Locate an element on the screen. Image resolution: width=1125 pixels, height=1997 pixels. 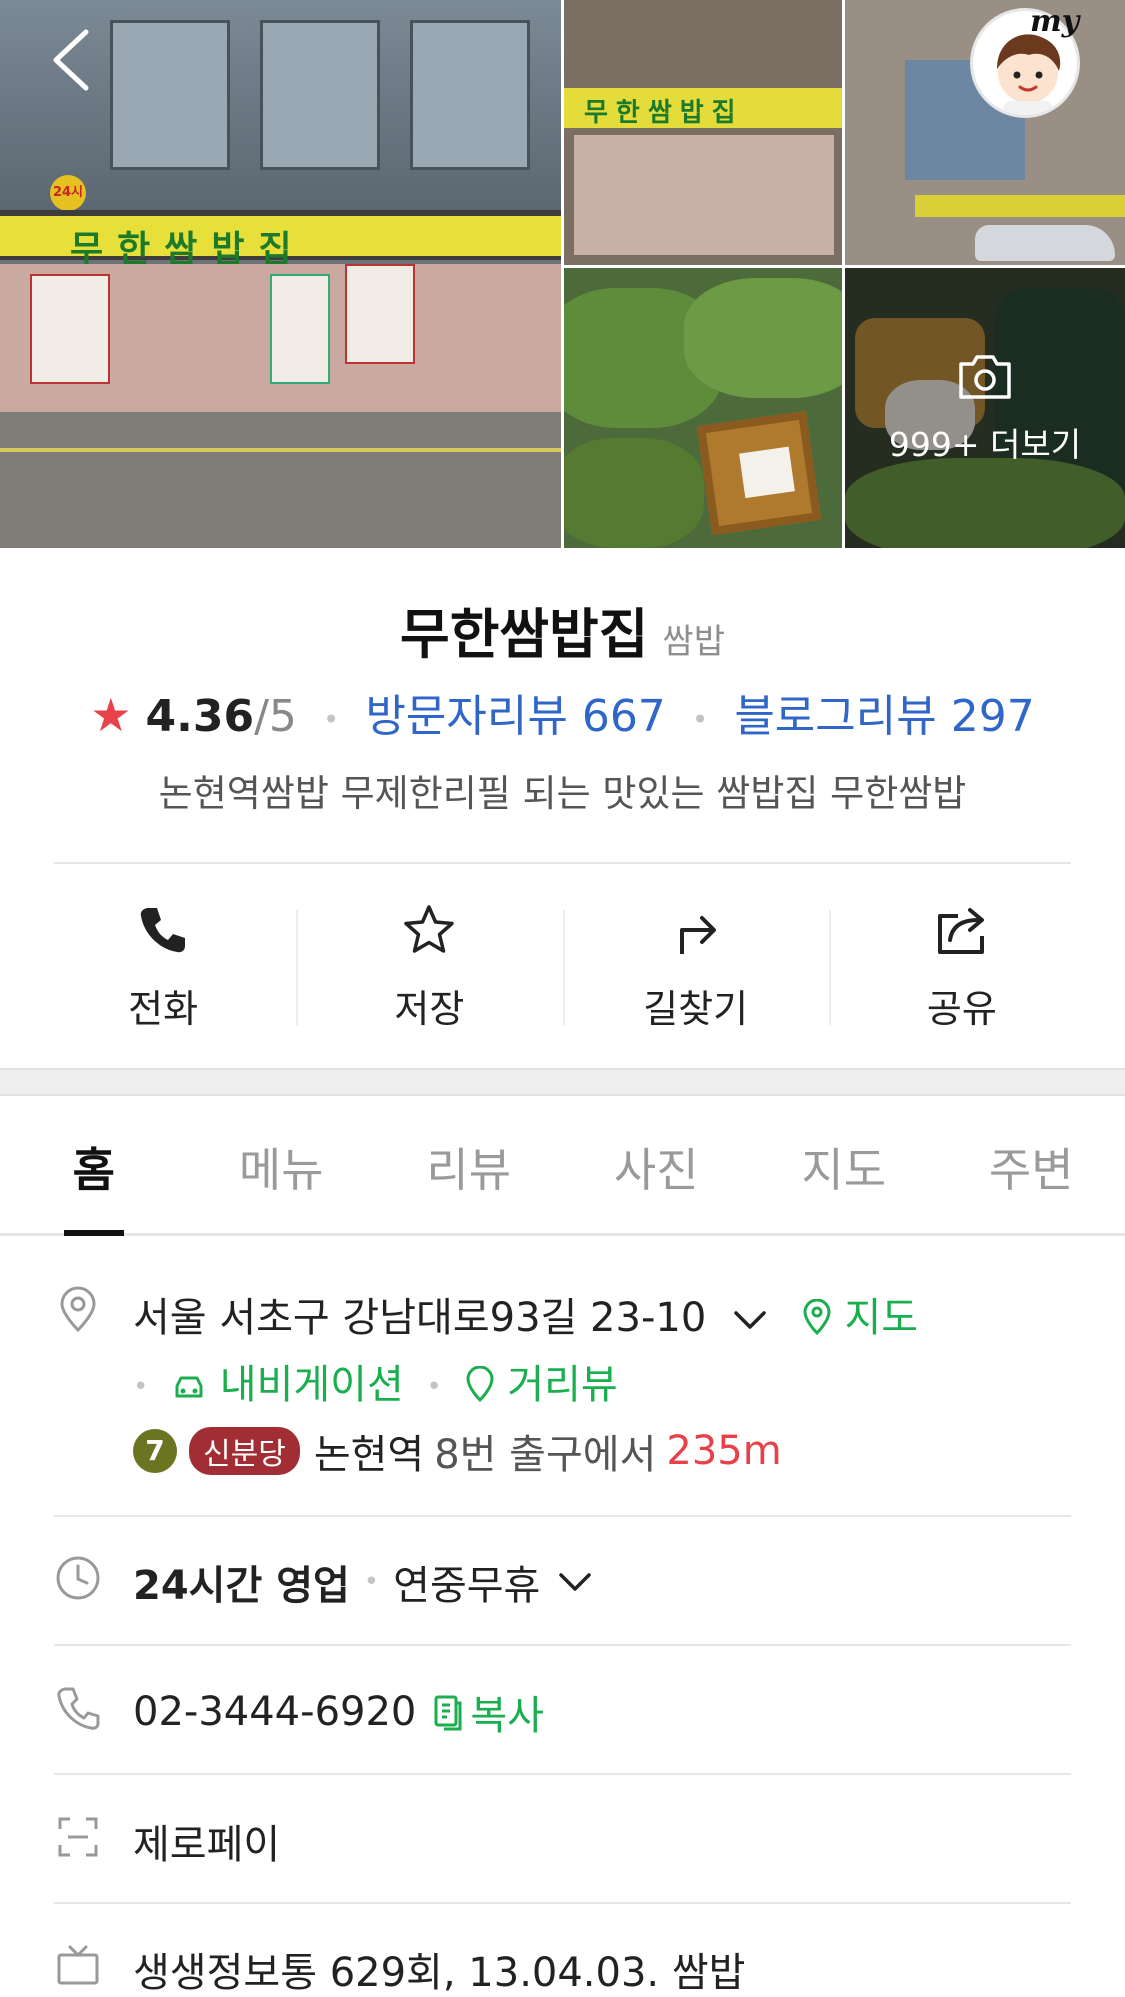
chevron-left-icon is located at coordinates (71, 60).